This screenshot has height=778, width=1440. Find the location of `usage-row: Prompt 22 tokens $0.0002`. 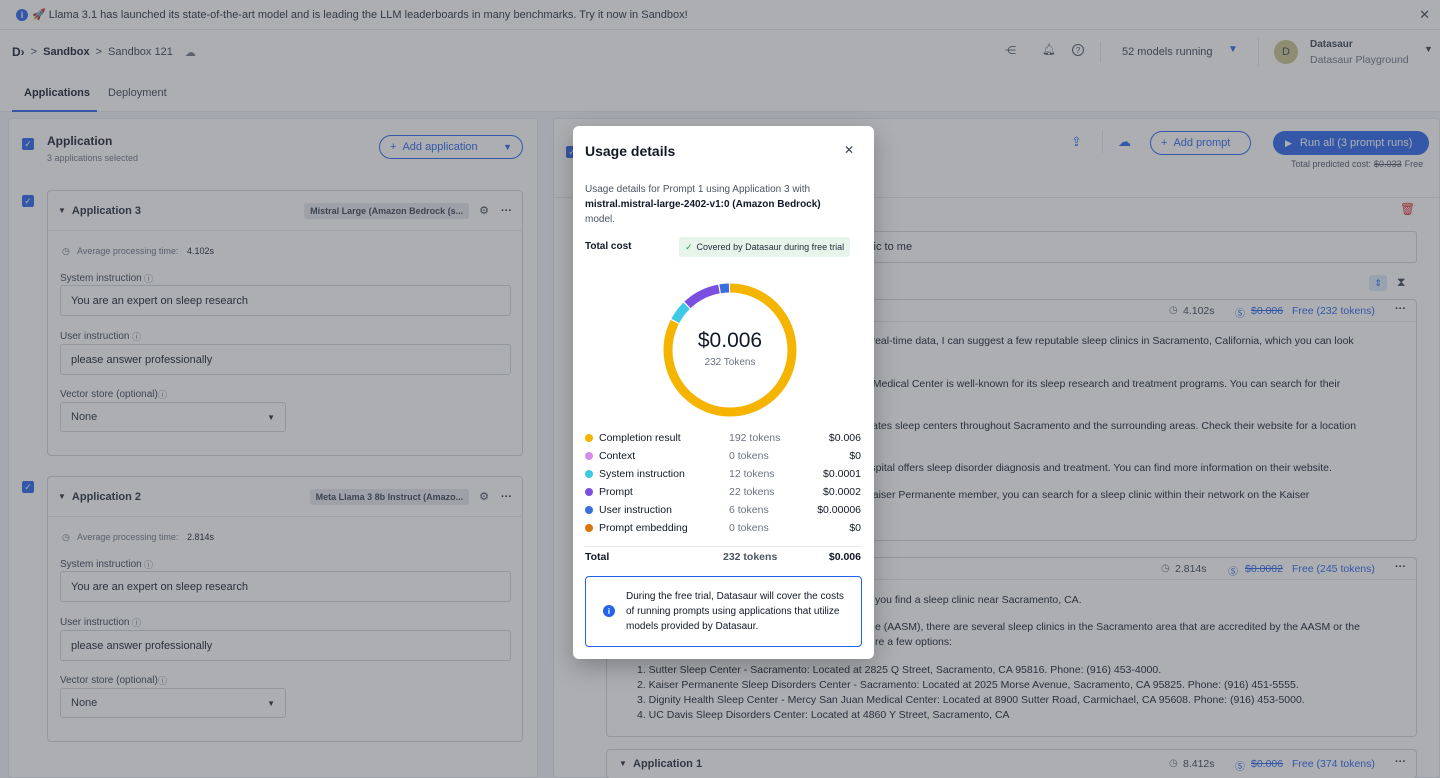

usage-row: Prompt 22 tokens $0.0002 is located at coordinates (723, 492).